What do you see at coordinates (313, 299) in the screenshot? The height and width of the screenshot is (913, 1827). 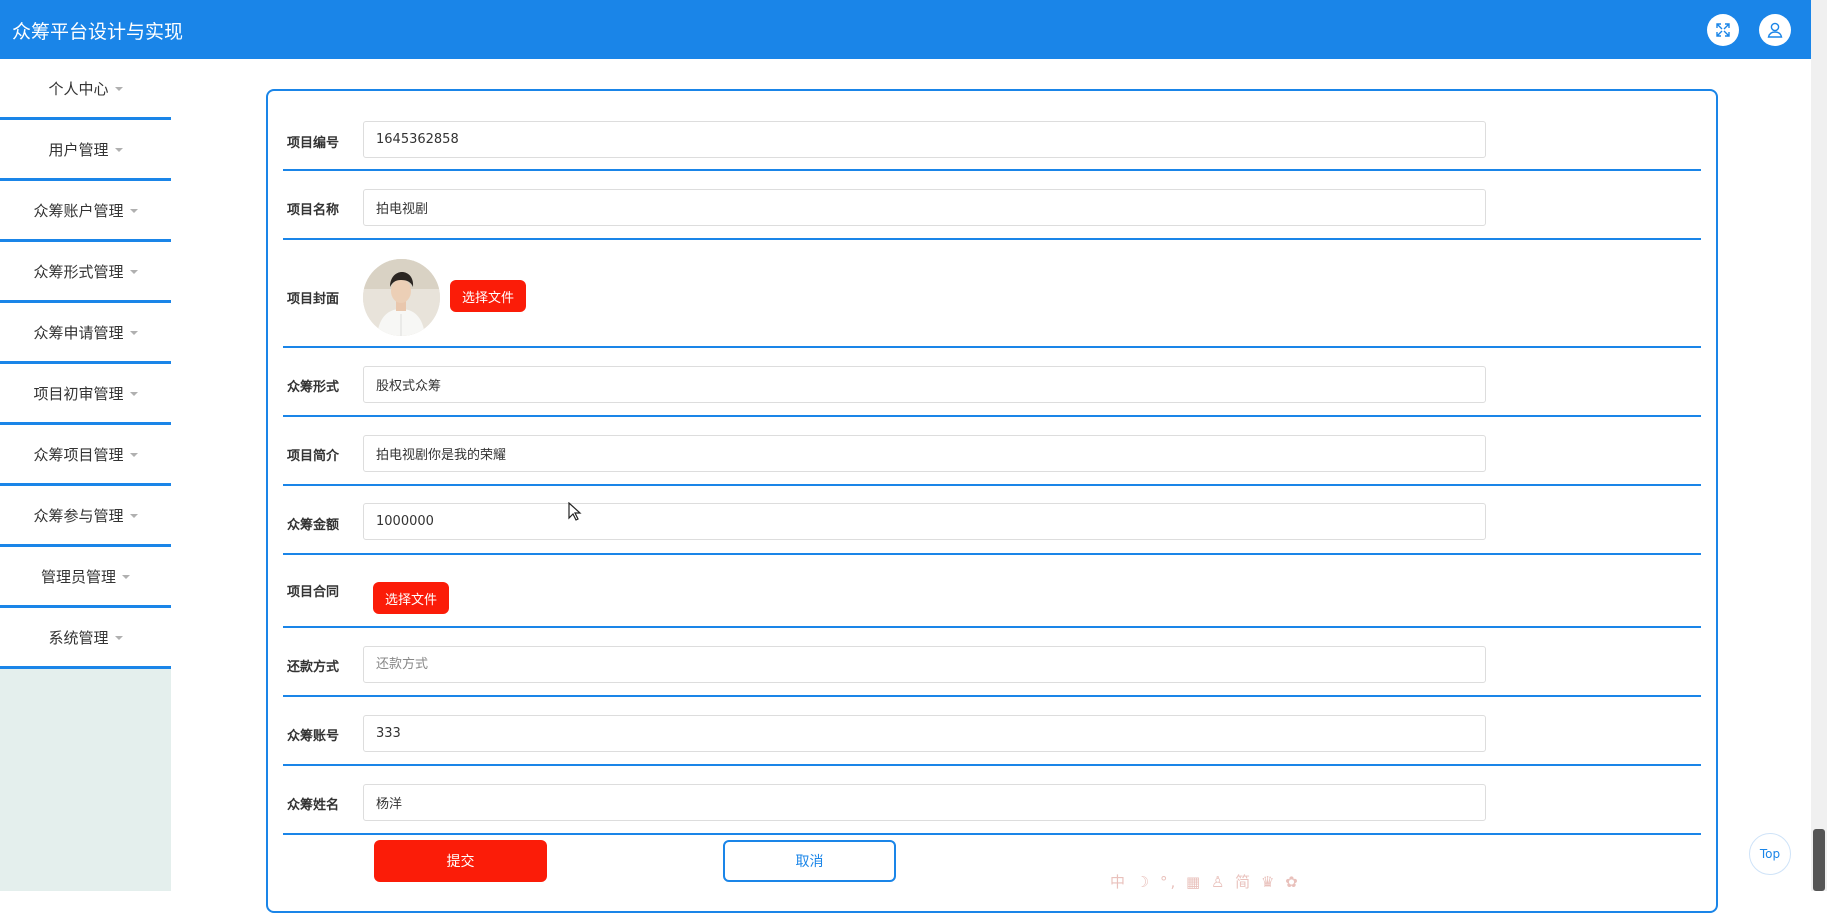 I see `field-label: 项目封面` at bounding box center [313, 299].